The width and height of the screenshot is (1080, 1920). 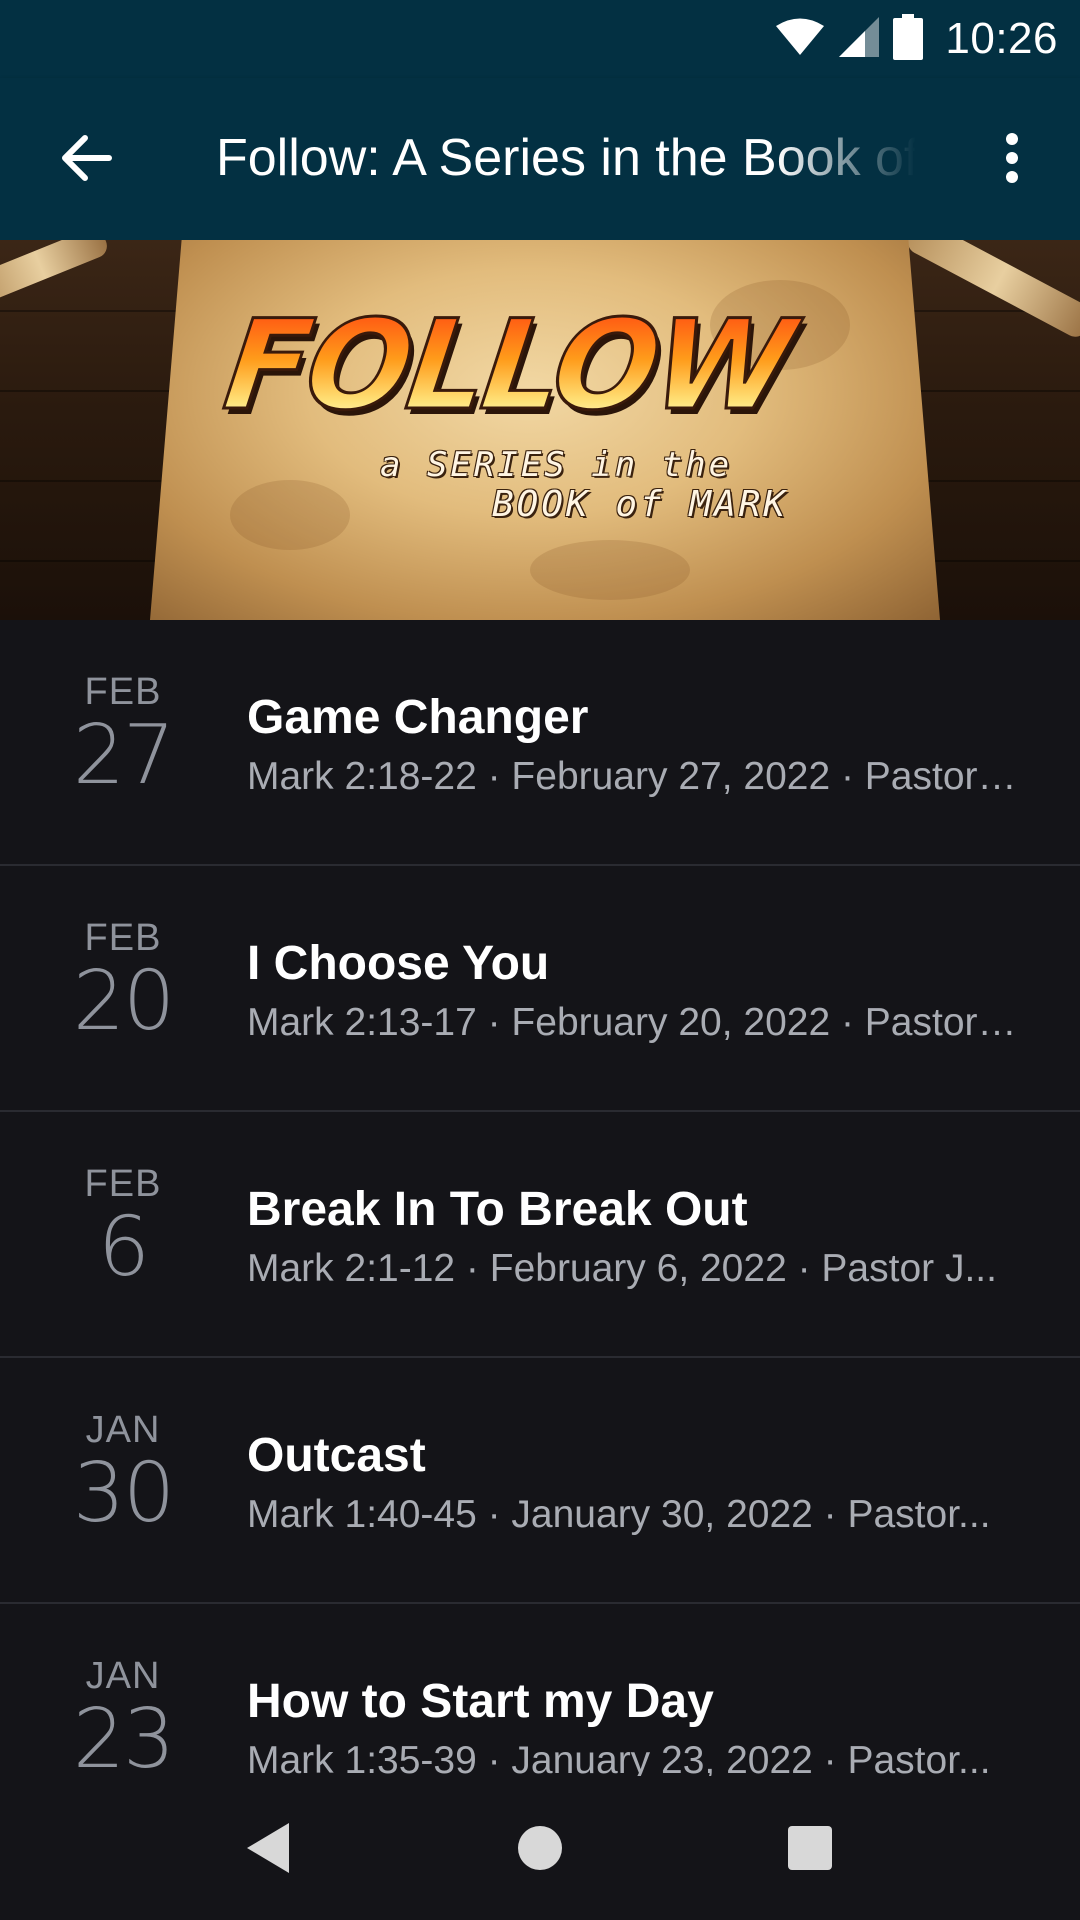 What do you see at coordinates (566, 158) in the screenshot?
I see `page-title: Follow: A Series in the Book of Mark` at bounding box center [566, 158].